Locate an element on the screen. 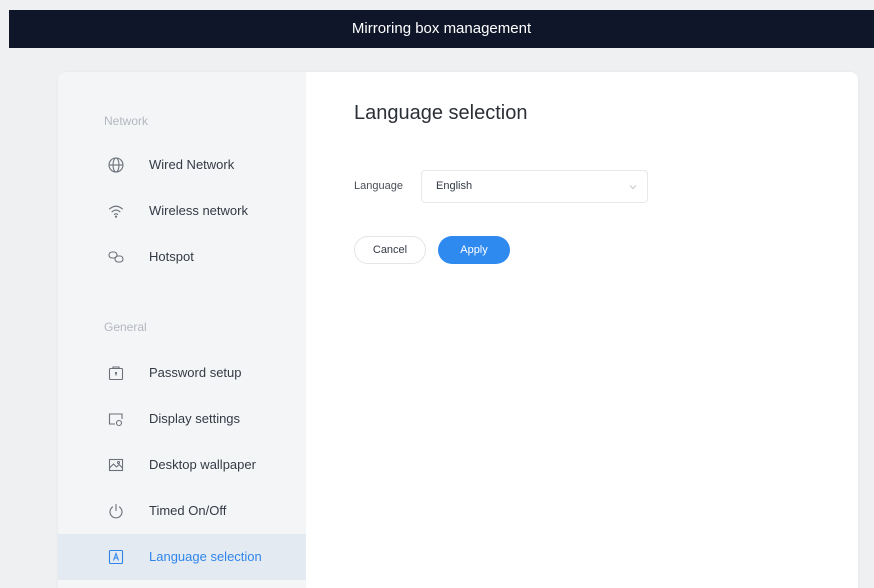 This screenshot has width=874, height=588. language-select-value: English is located at coordinates (454, 186).